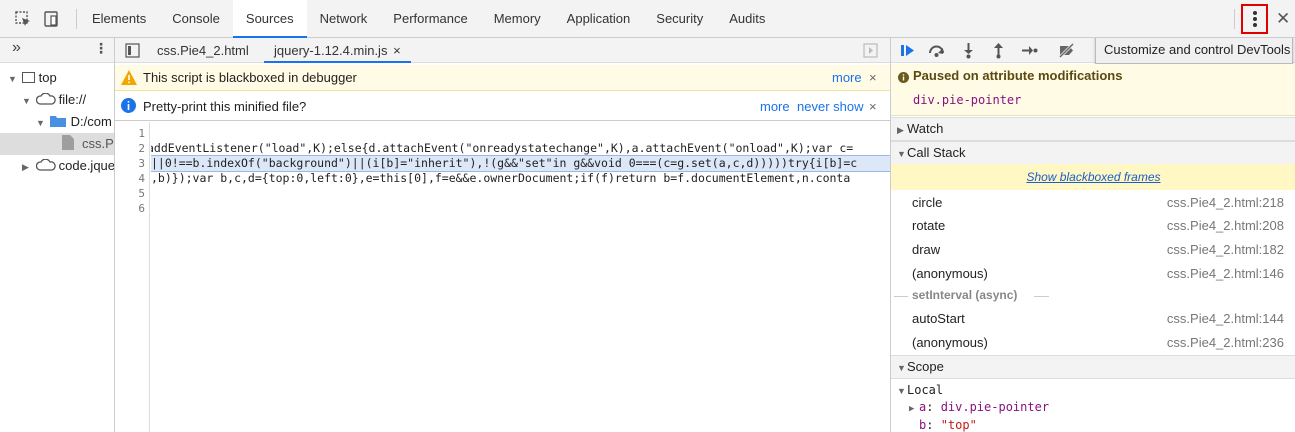  Describe the element at coordinates (1093, 203) in the screenshot. I see `call-frame: circle css.Pie4_2.html:218` at that location.